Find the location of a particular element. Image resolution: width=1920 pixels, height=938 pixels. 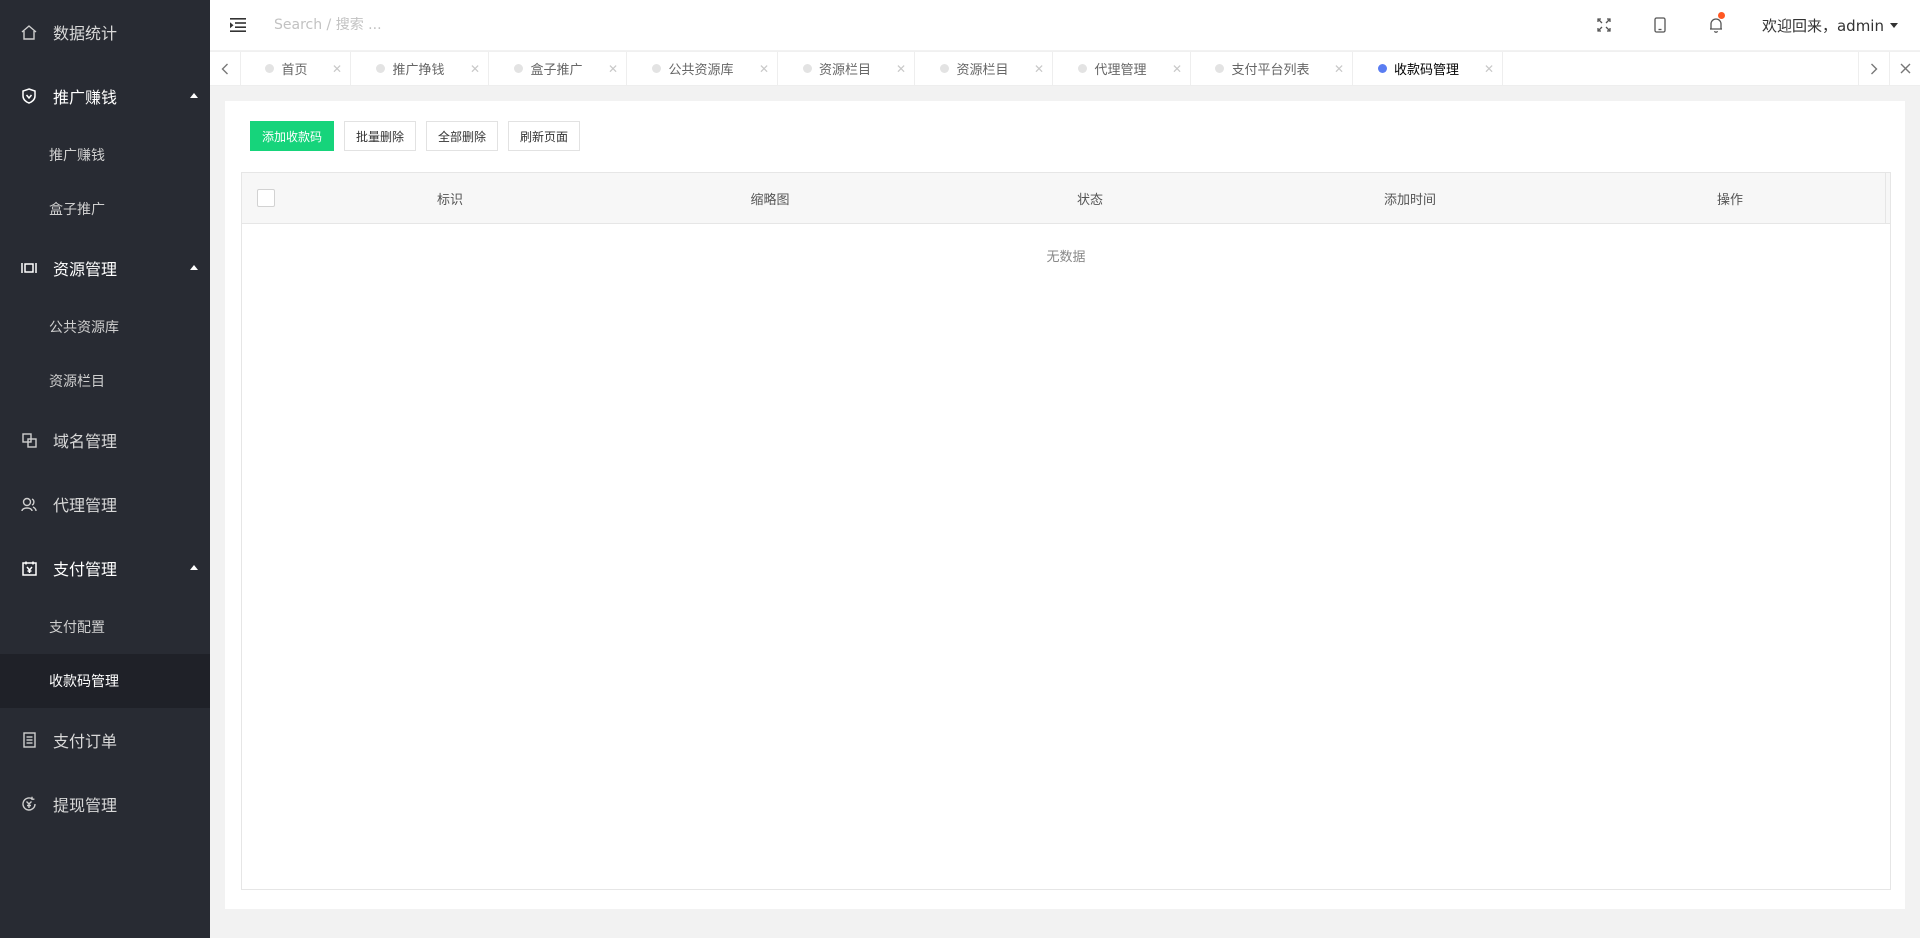

sidebar-subitem: 支付配置 is located at coordinates (105, 627).